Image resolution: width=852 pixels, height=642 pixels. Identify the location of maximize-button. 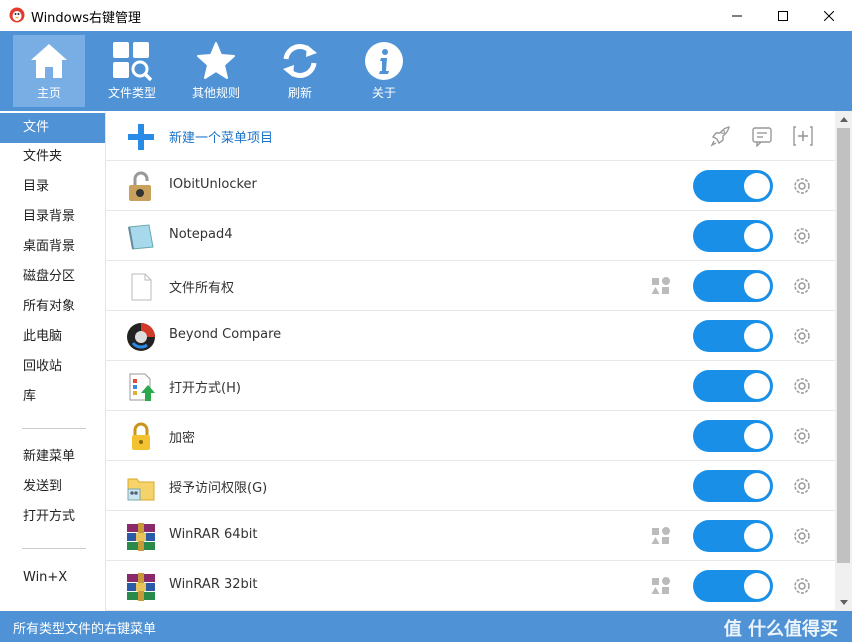
(783, 15).